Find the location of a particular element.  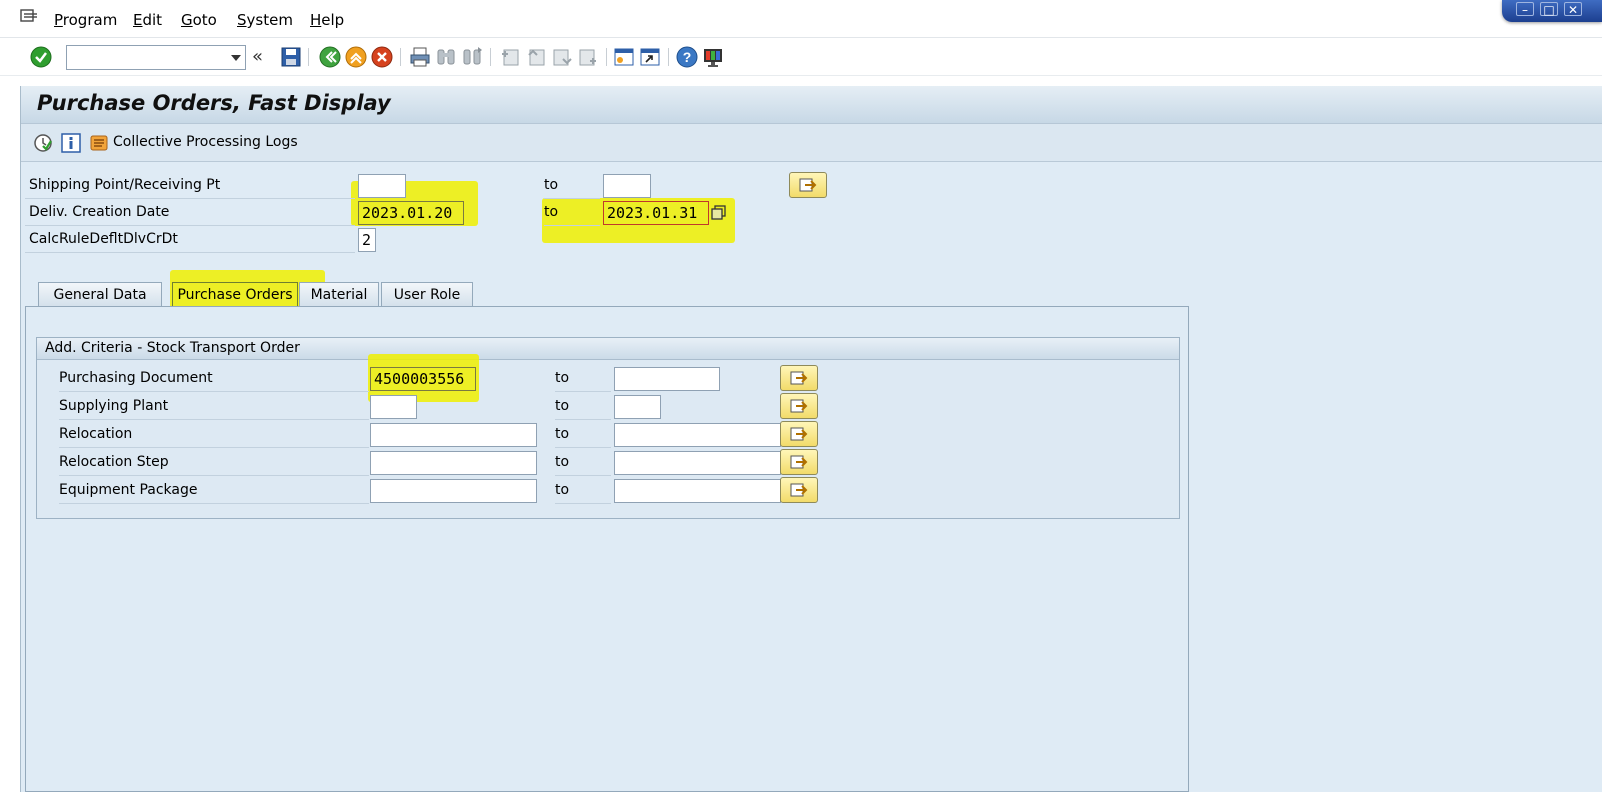

save-icon is located at coordinates (291, 57).